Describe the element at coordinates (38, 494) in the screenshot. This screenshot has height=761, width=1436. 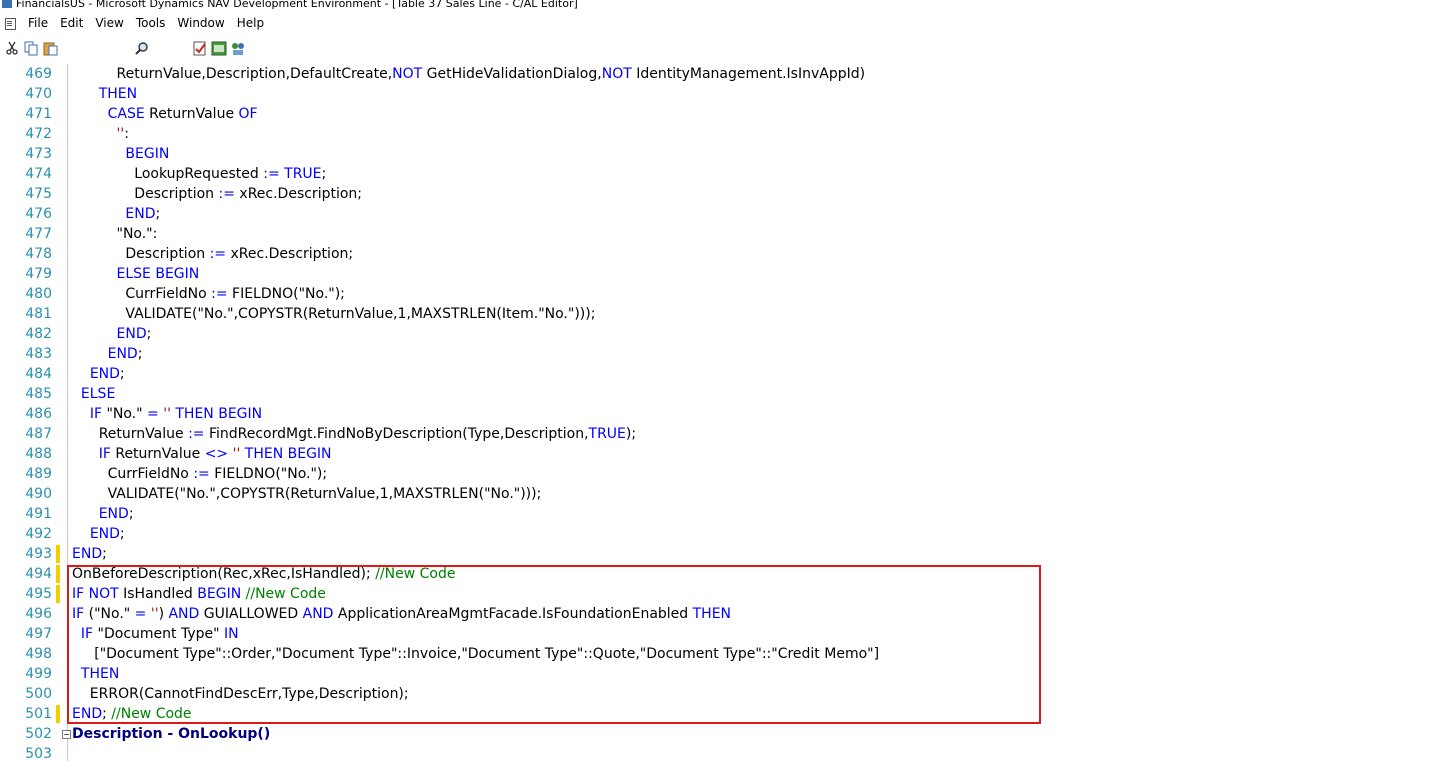
I see `line-number: 490` at that location.